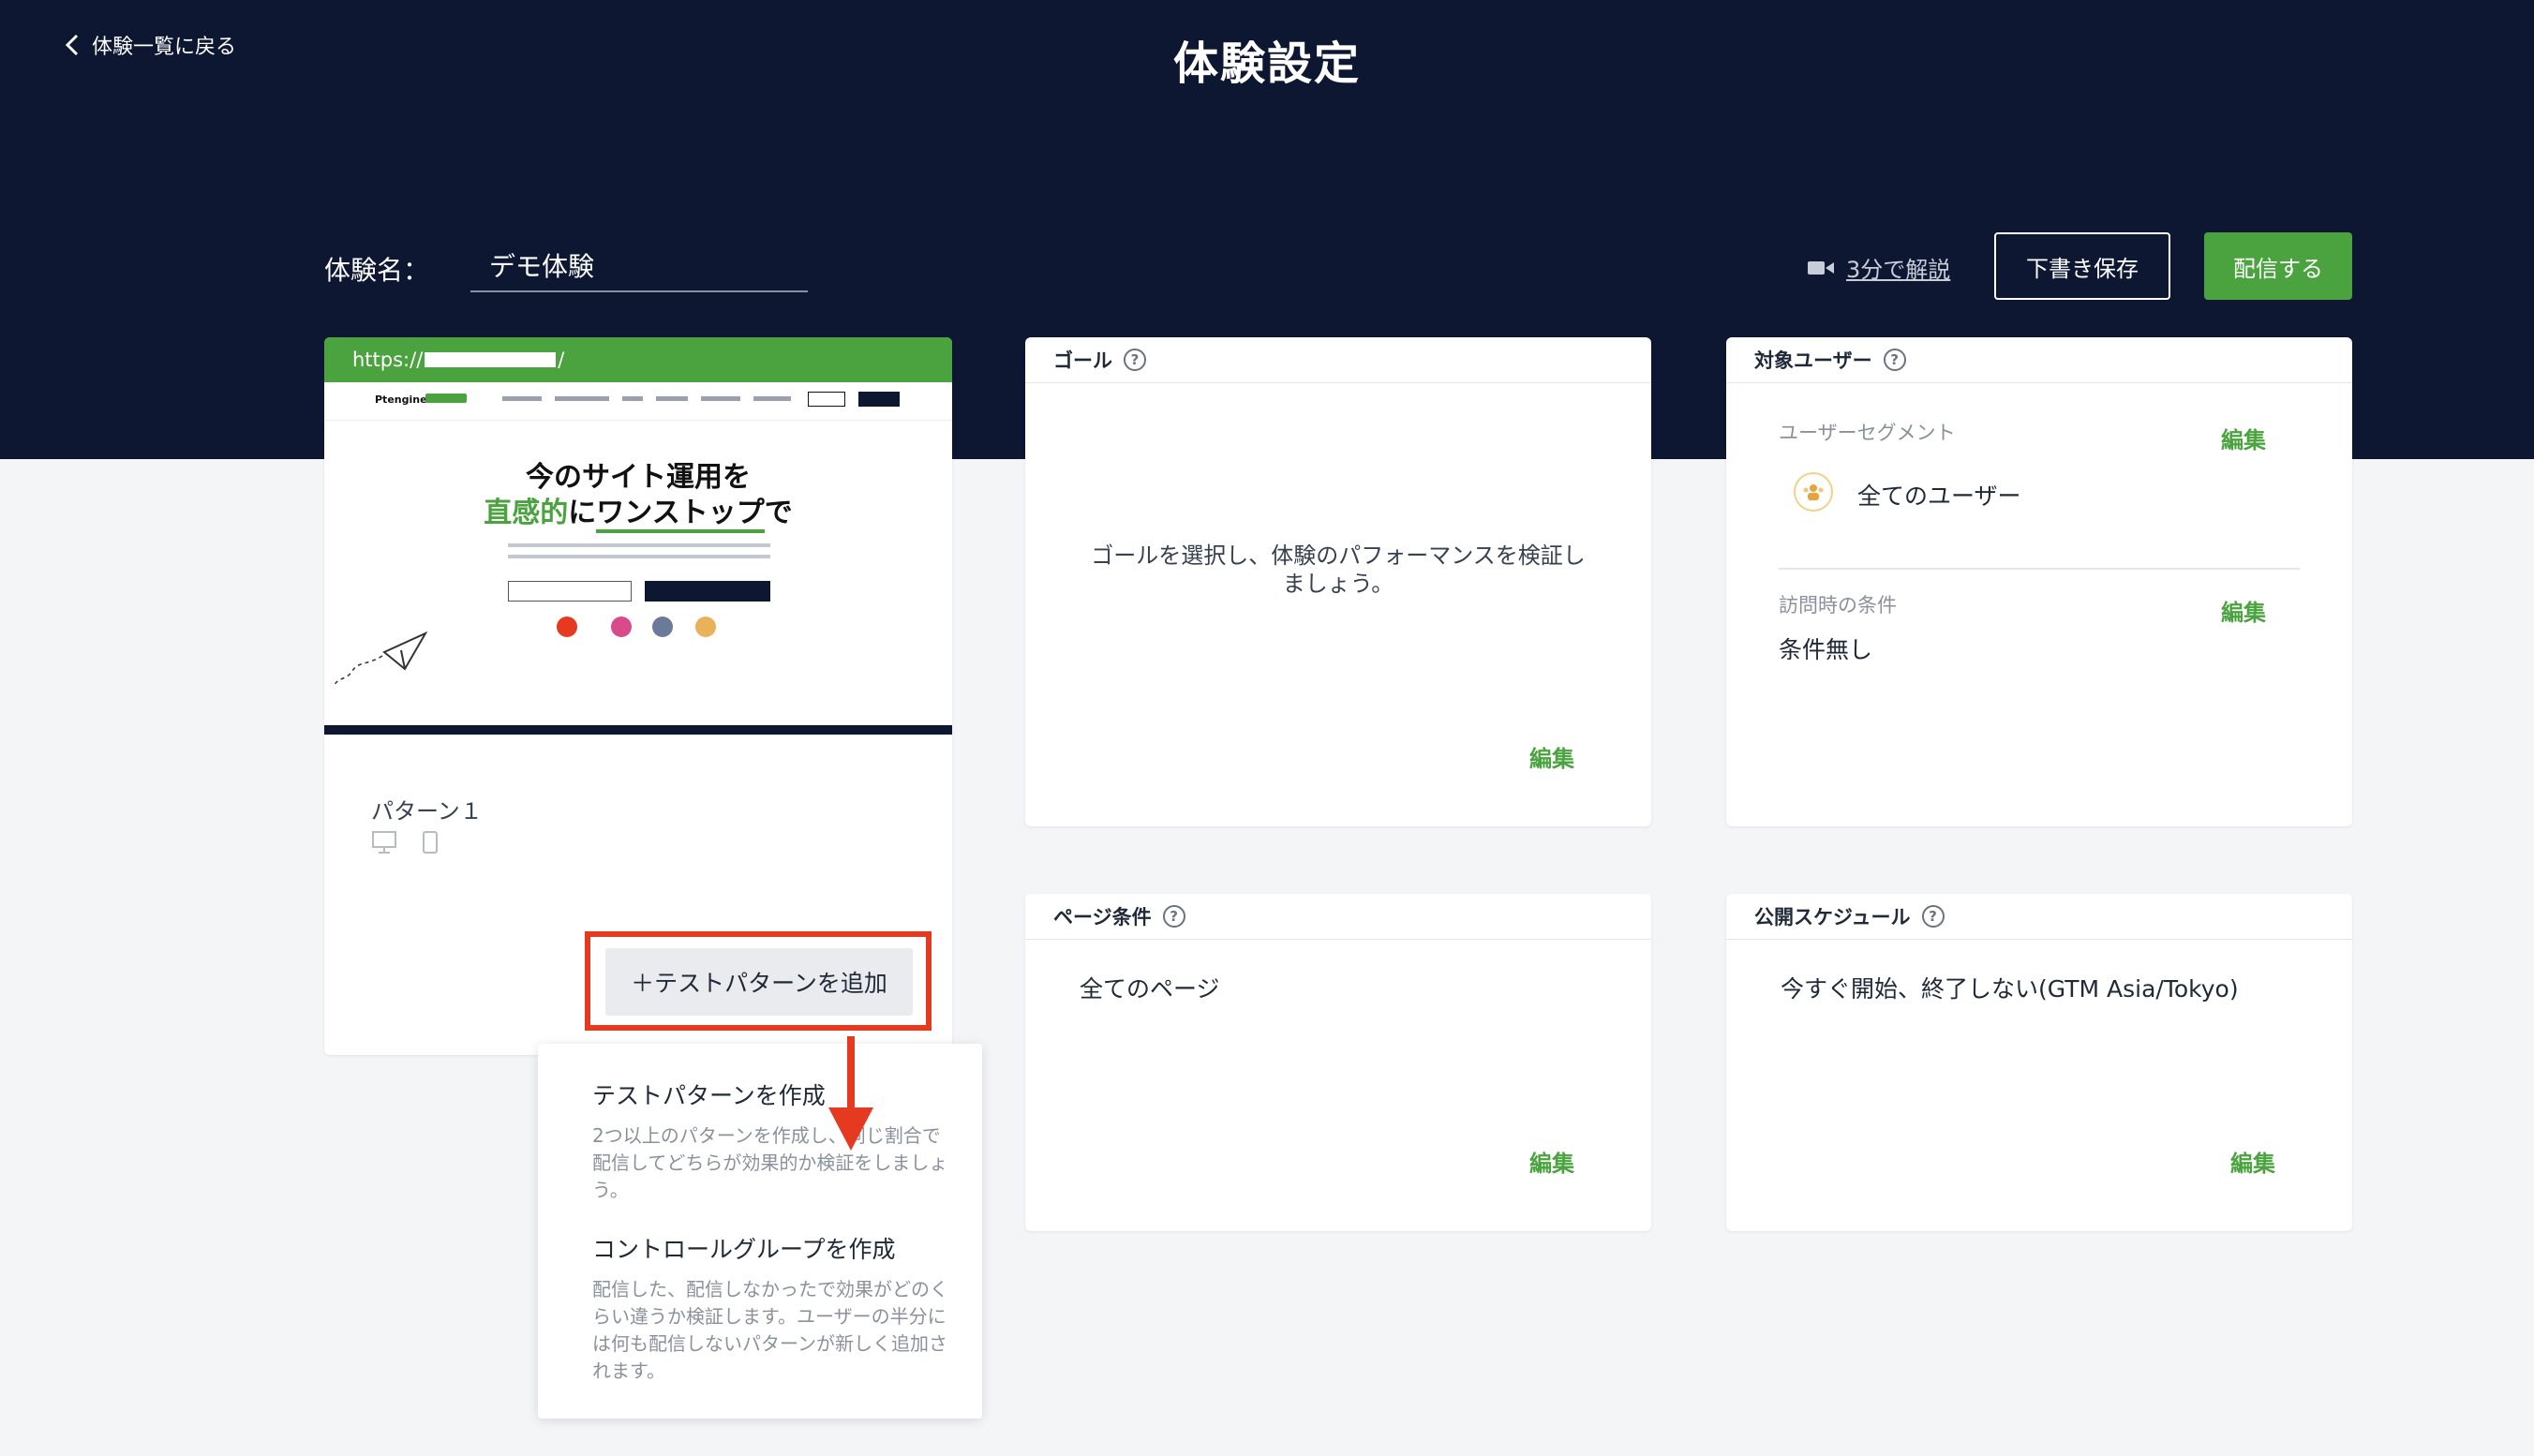 The width and height of the screenshot is (2534, 1456). I want to click on segment-value: 全てのユーザー, so click(1939, 496).